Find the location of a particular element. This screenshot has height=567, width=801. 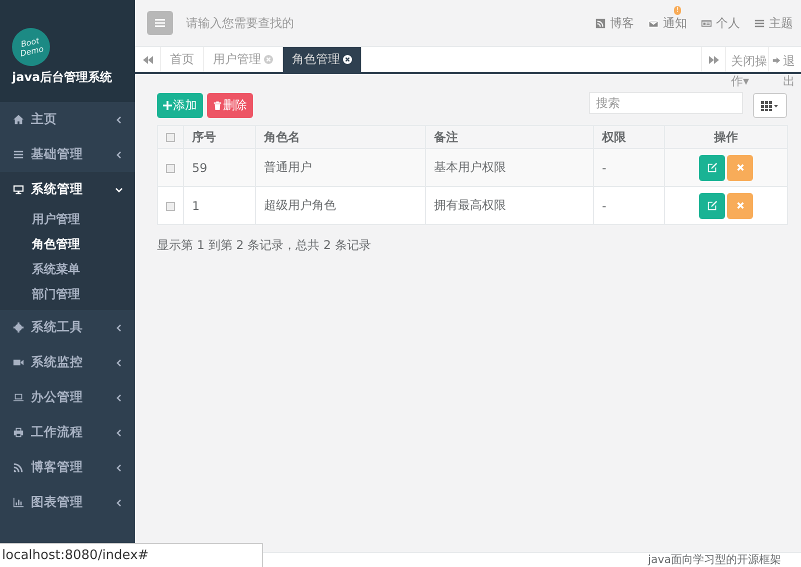

column-header: 角色名 is located at coordinates (341, 137).